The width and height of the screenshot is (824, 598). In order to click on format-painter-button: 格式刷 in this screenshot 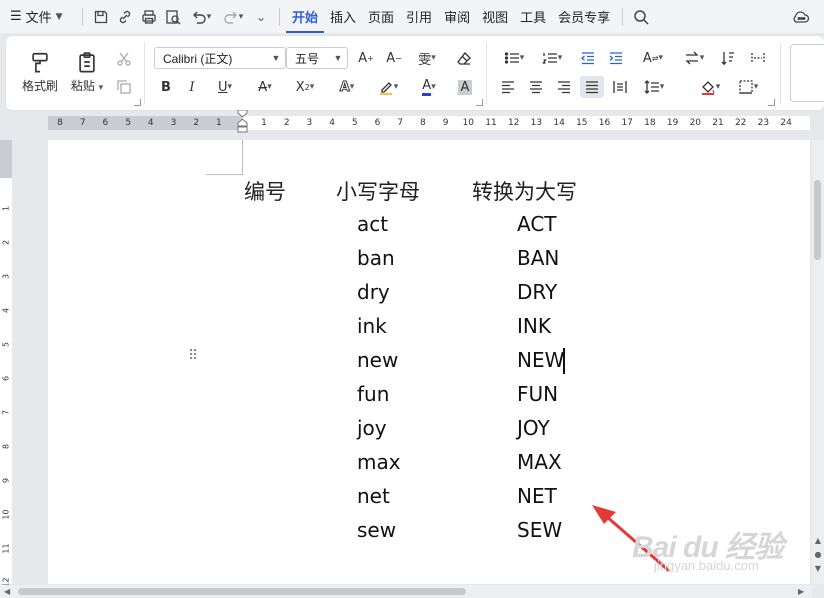, I will do `click(40, 72)`.